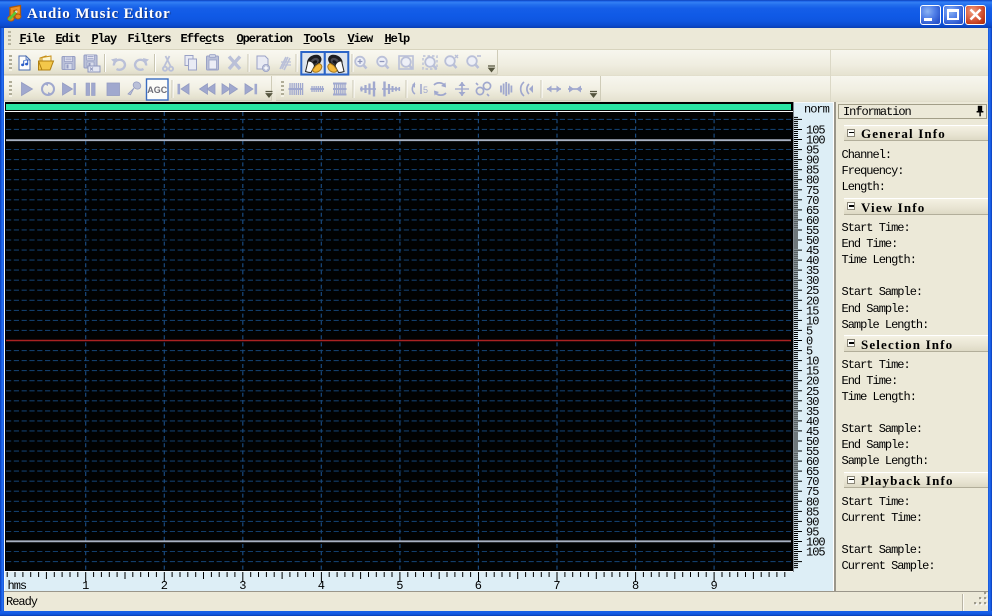 This screenshot has height=616, width=992. I want to click on svg-text: 1, so click(85, 585).